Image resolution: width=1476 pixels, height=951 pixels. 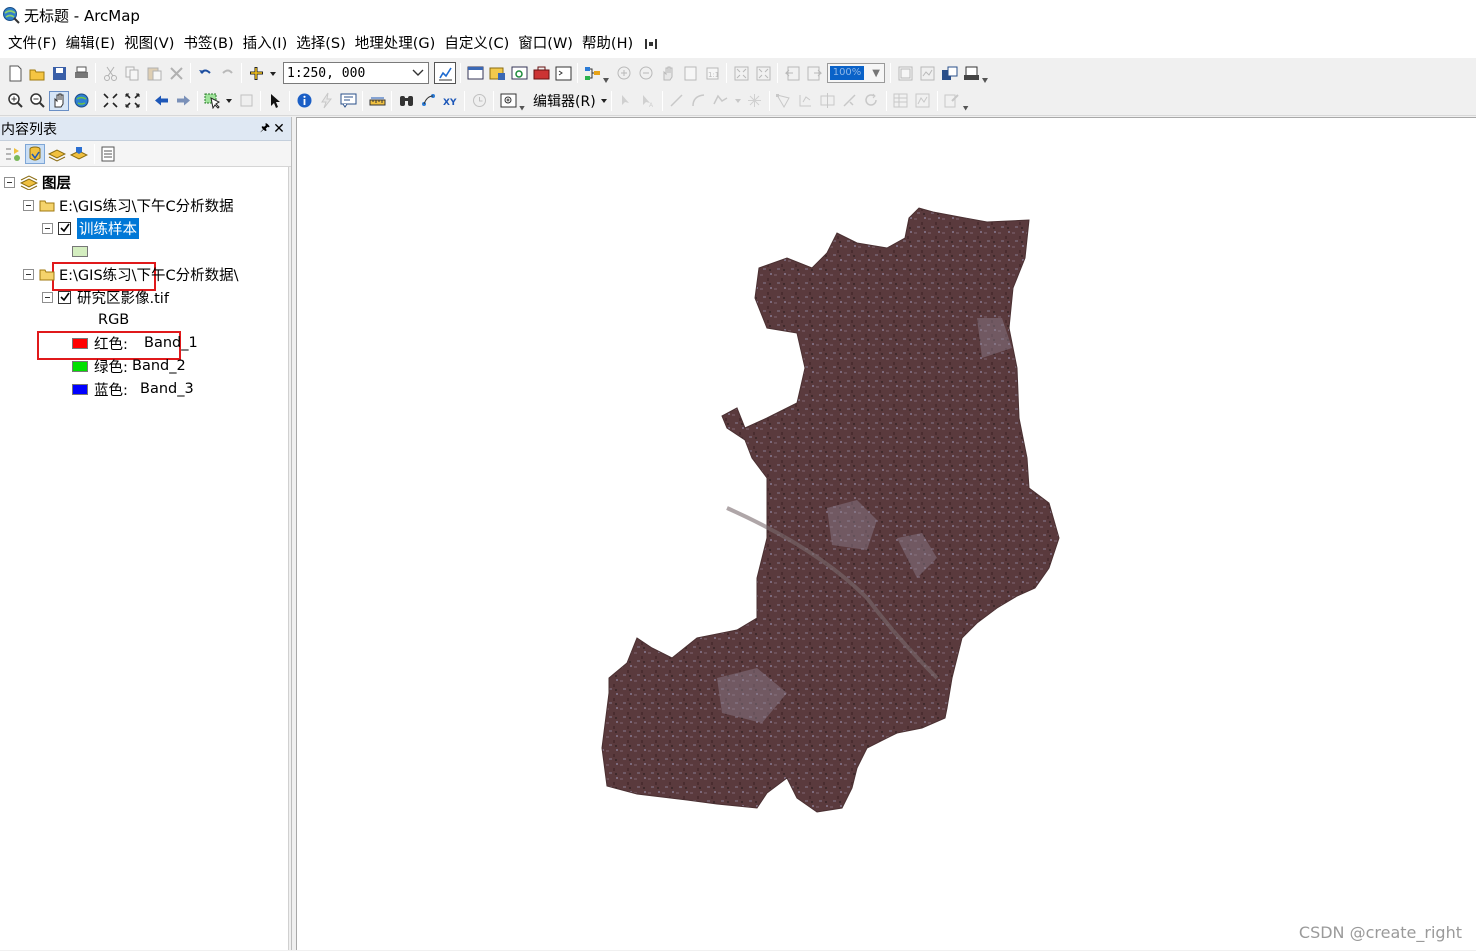 What do you see at coordinates (80, 389) in the screenshot?
I see `blue-channel-swatch` at bounding box center [80, 389].